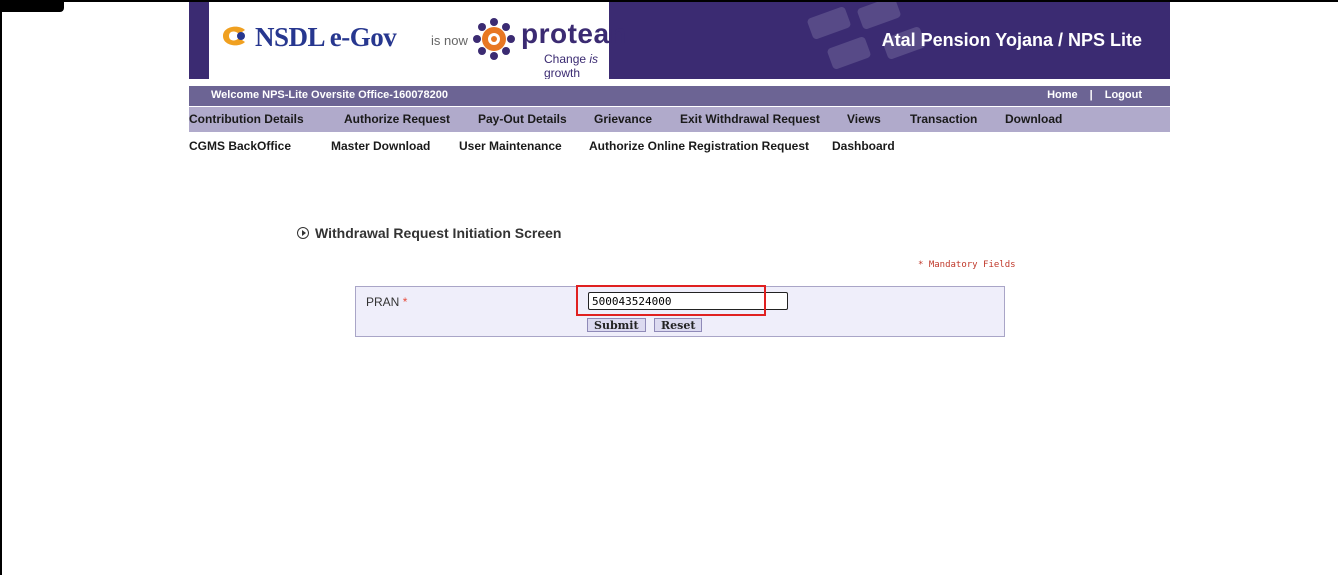  Describe the element at coordinates (292, 37) in the screenshot. I see `nsdl-brand-name: NSDL` at that location.